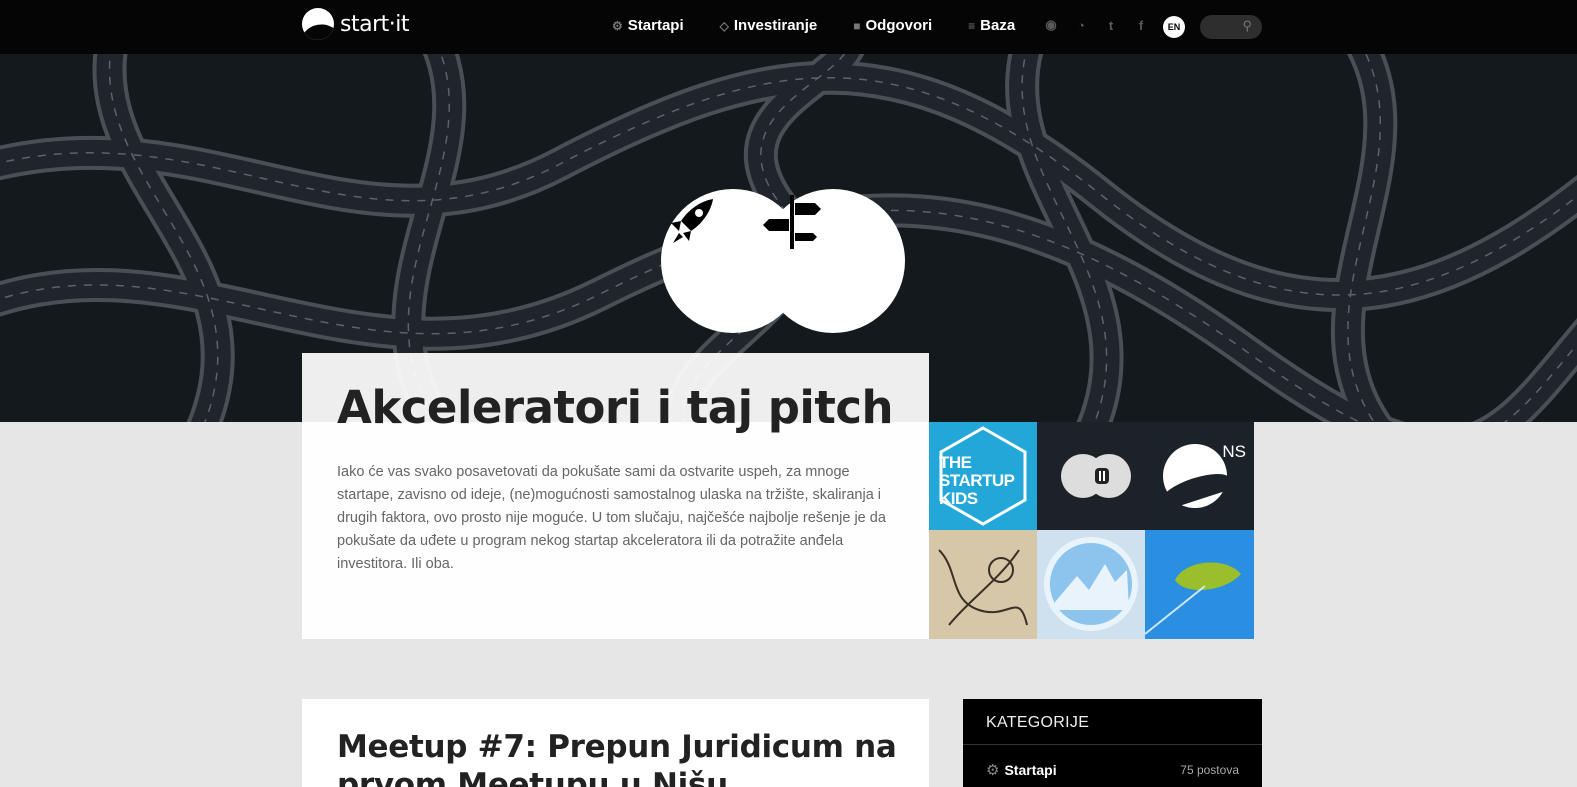  What do you see at coordinates (792, 222) in the screenshot?
I see `signpost-icon` at bounding box center [792, 222].